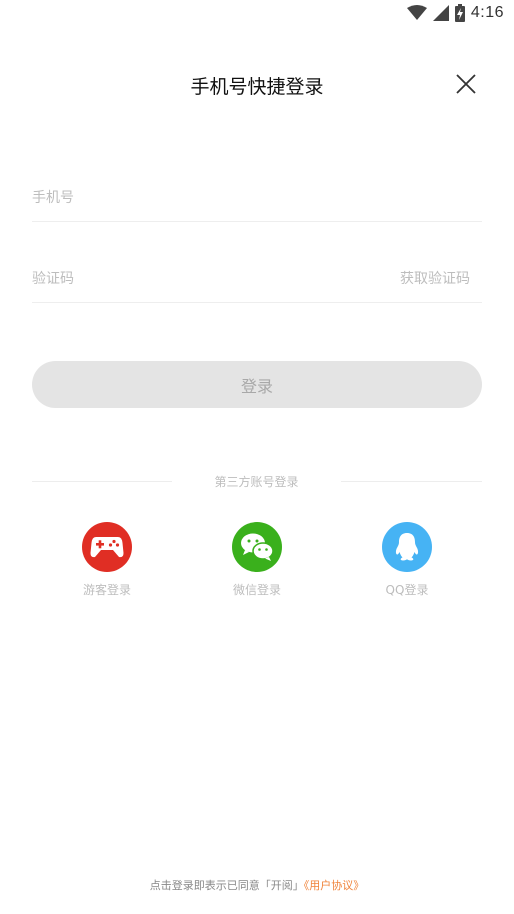 This screenshot has height=914, width=514. I want to click on user-agreement-link: 《用户协议》, so click(334, 885).